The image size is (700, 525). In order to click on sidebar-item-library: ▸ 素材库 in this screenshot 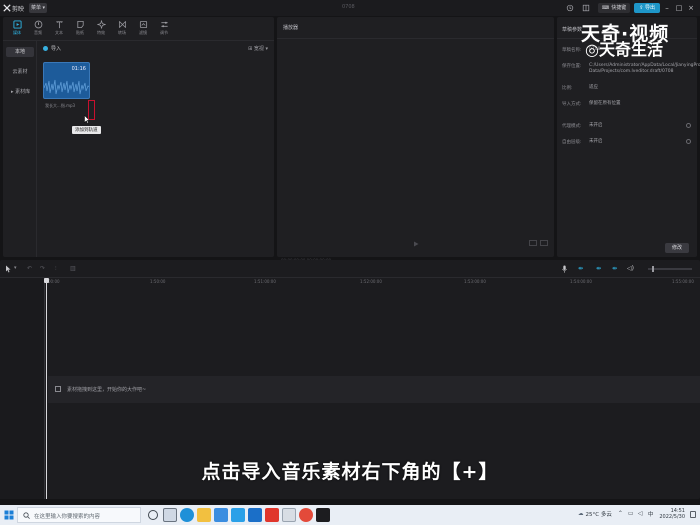, I will do `click(20, 92)`.